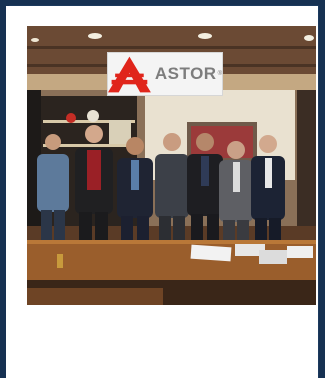 Image resolution: width=325 pixels, height=378 pixels. Describe the element at coordinates (219, 74) in the screenshot. I see `registered-mark: ®` at that location.